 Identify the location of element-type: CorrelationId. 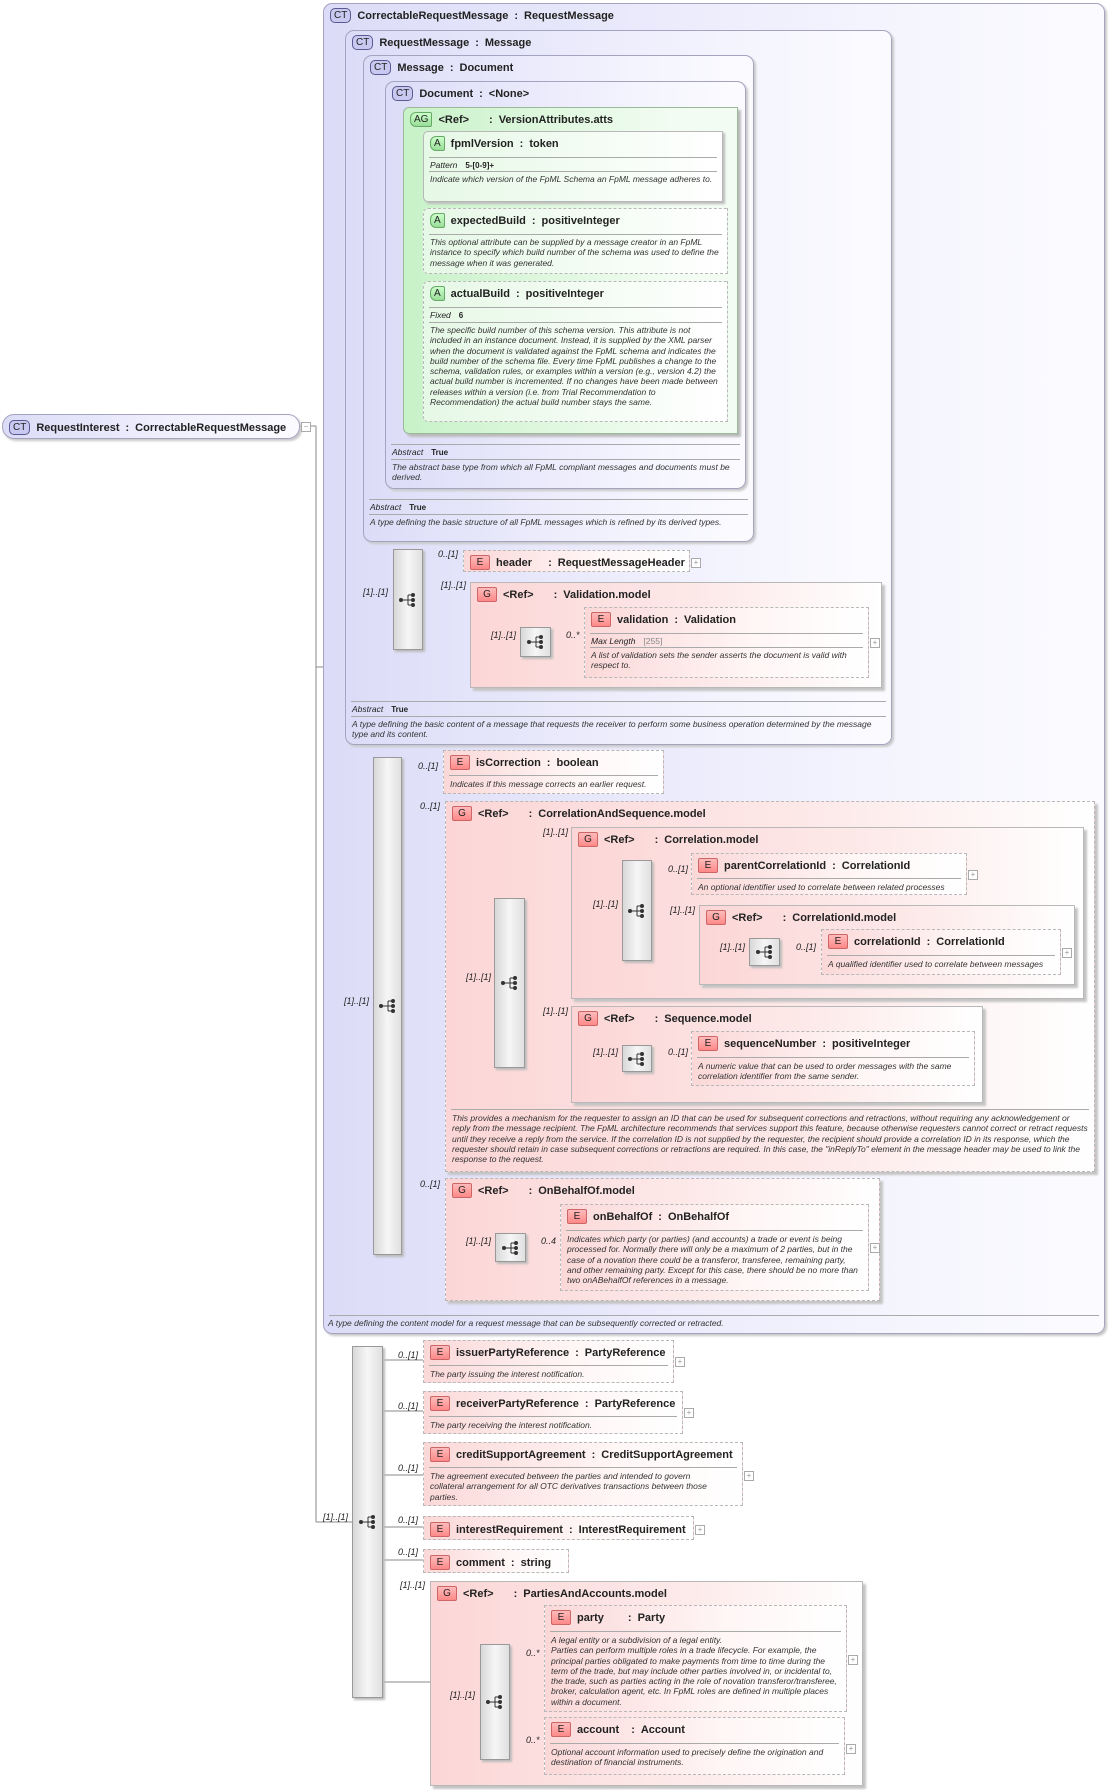
(970, 941).